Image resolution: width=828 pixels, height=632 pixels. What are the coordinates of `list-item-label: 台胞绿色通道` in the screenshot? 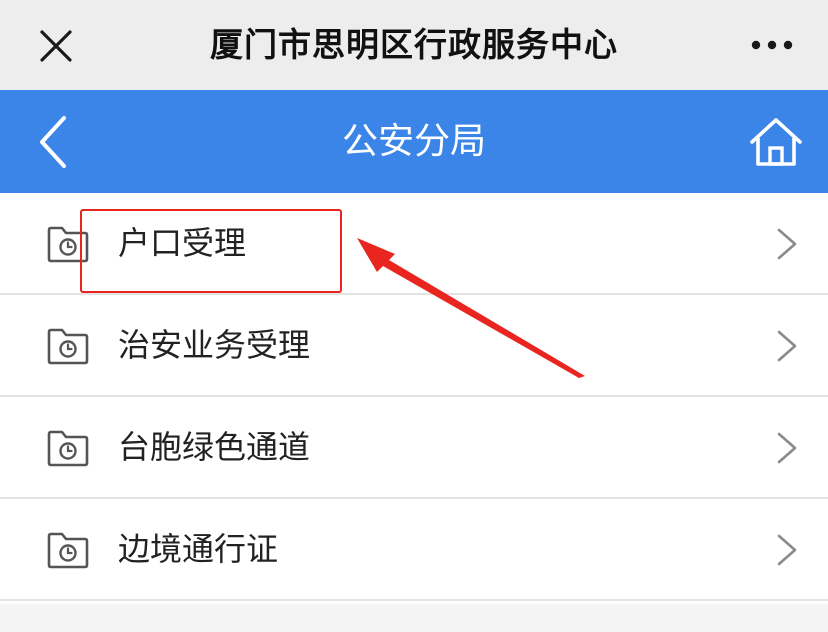 It's located at (214, 447).